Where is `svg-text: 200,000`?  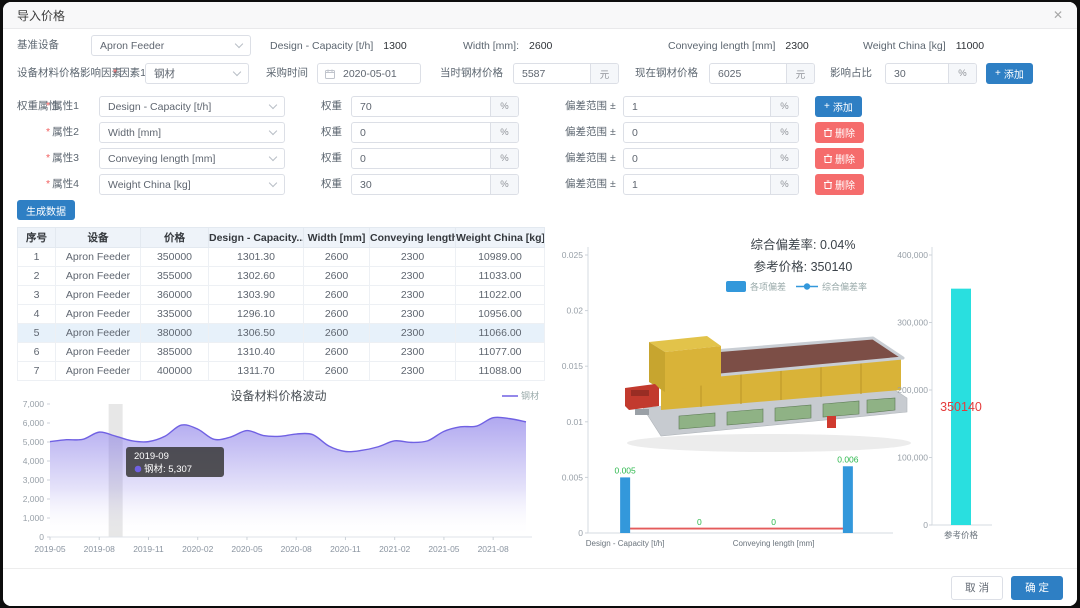
svg-text: 200,000 is located at coordinates (912, 390).